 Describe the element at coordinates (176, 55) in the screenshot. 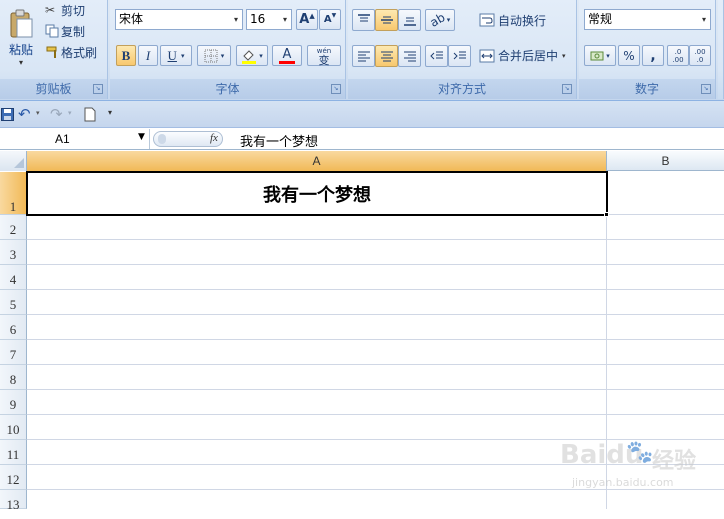

I see `underline-button: U ▾` at that location.